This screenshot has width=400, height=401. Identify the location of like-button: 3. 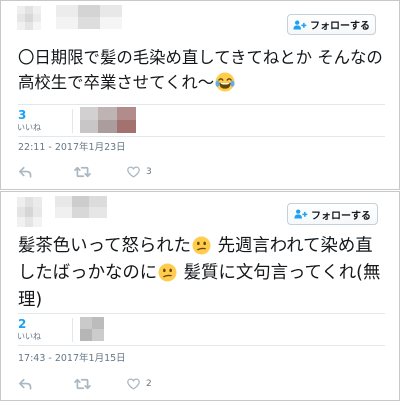
(139, 172).